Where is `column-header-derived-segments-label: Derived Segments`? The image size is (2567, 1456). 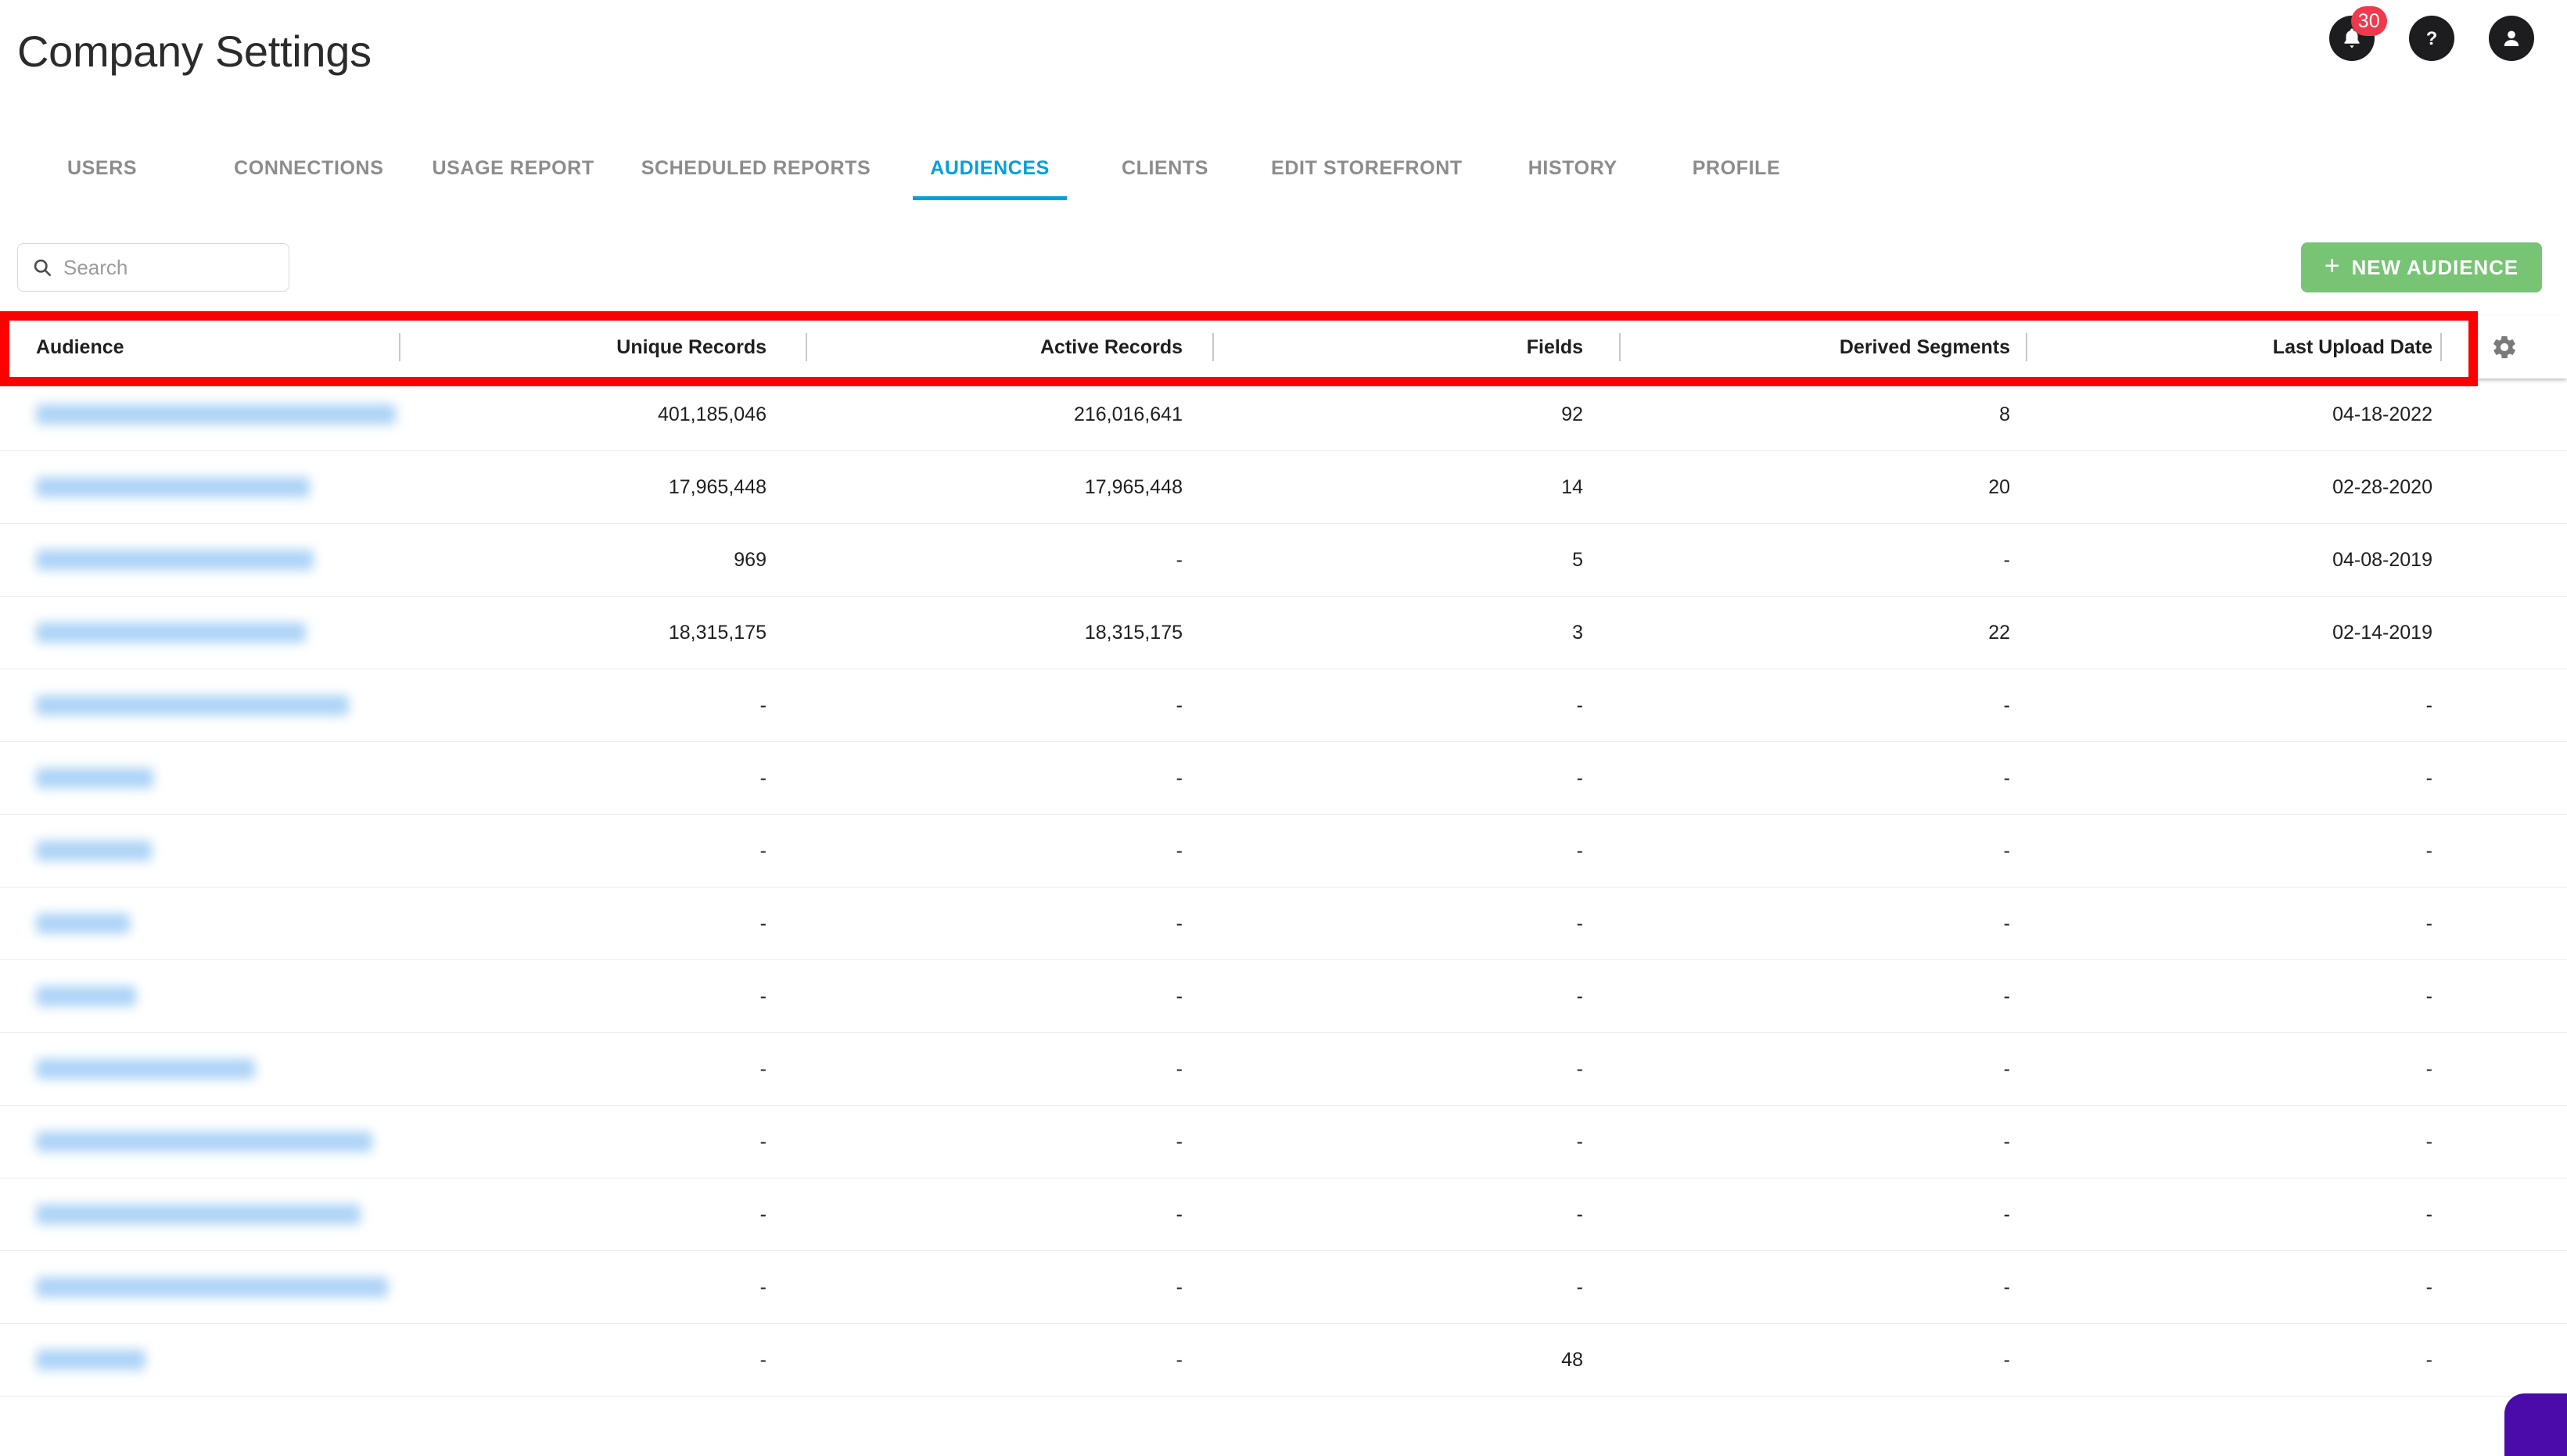 column-header-derived-segments-label: Derived Segments is located at coordinates (1924, 346).